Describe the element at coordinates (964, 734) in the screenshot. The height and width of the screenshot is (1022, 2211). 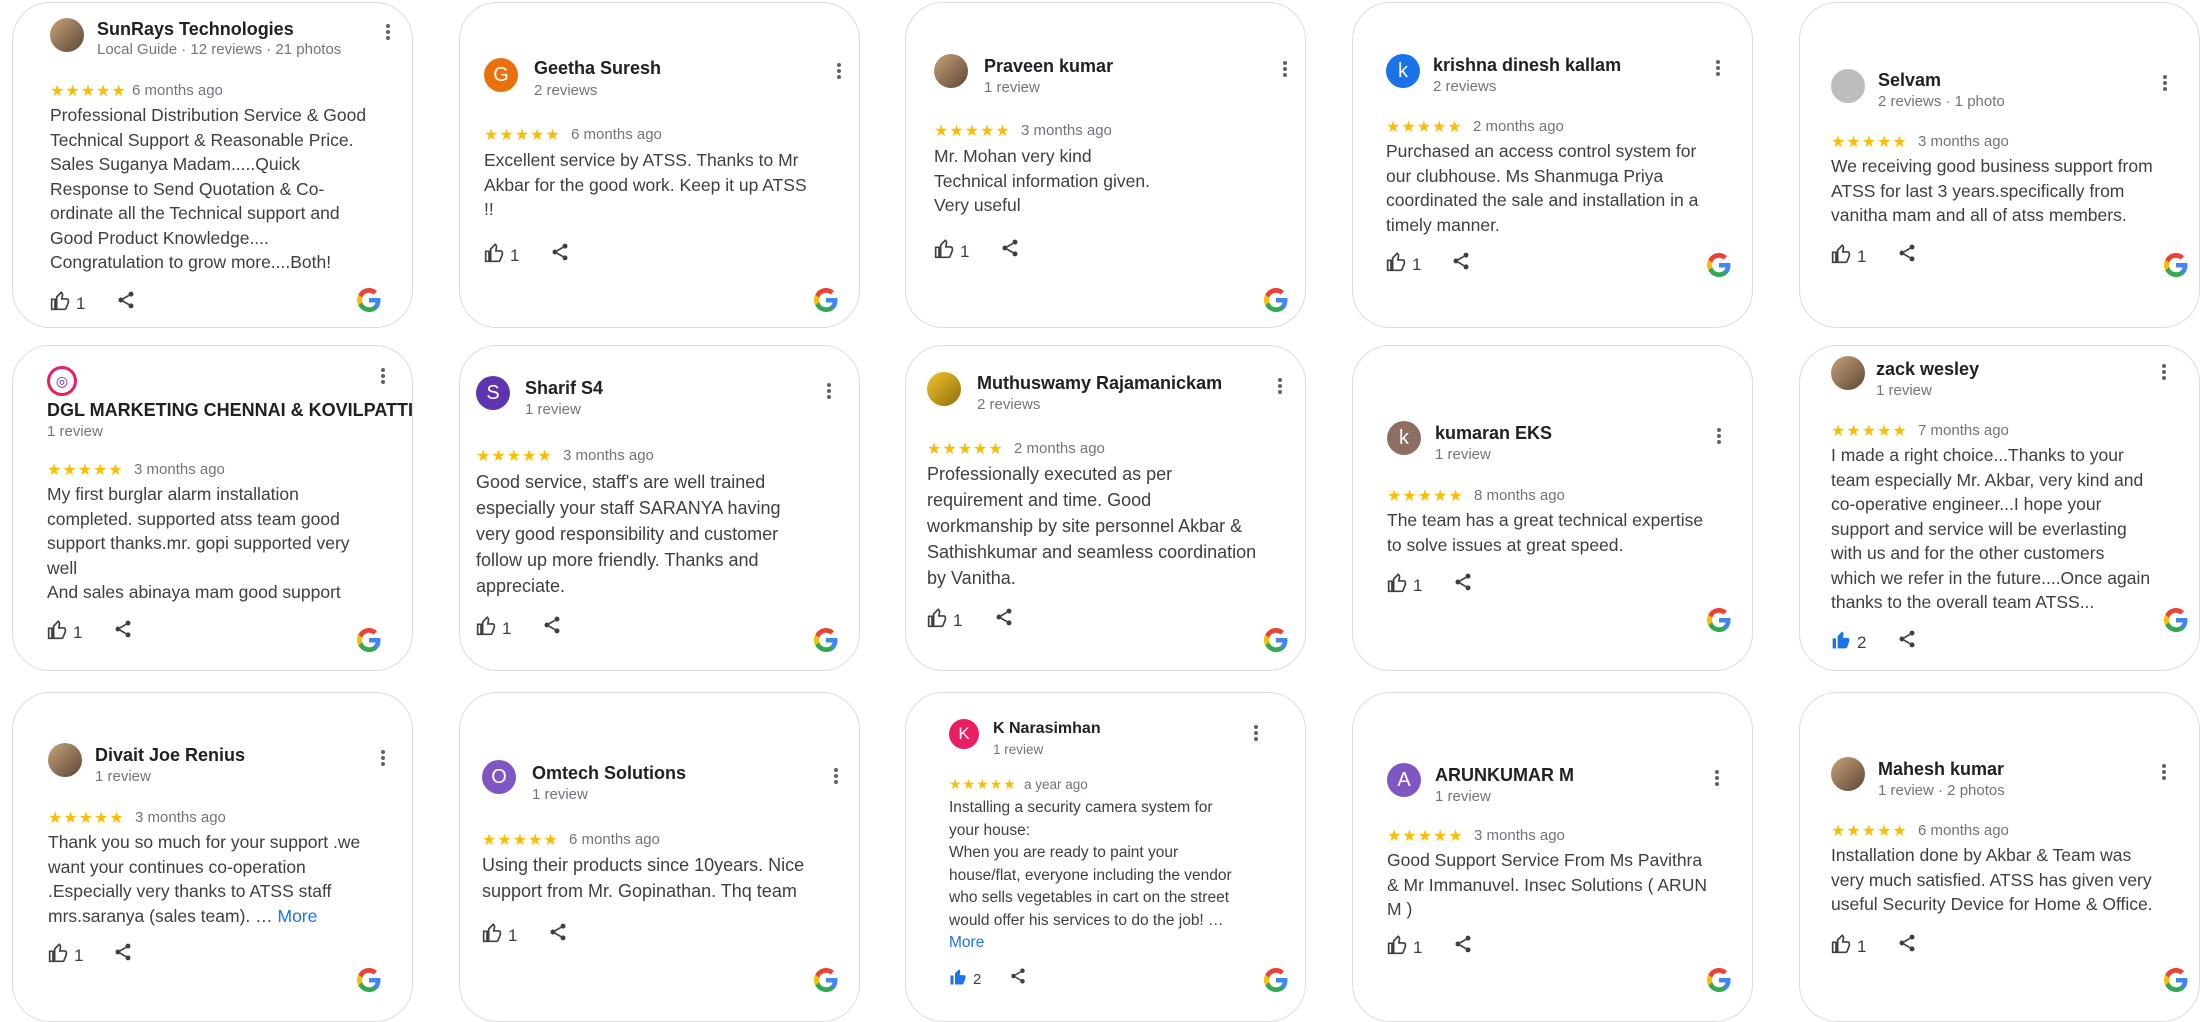
I see `avatar: K` at that location.